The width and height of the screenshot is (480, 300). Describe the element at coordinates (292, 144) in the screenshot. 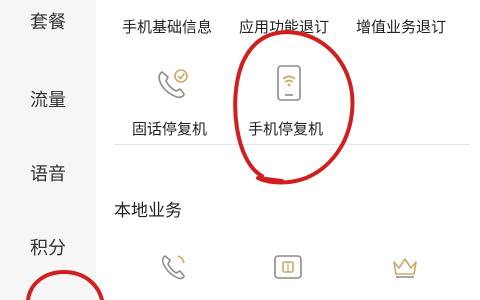

I see `section-divider` at that location.